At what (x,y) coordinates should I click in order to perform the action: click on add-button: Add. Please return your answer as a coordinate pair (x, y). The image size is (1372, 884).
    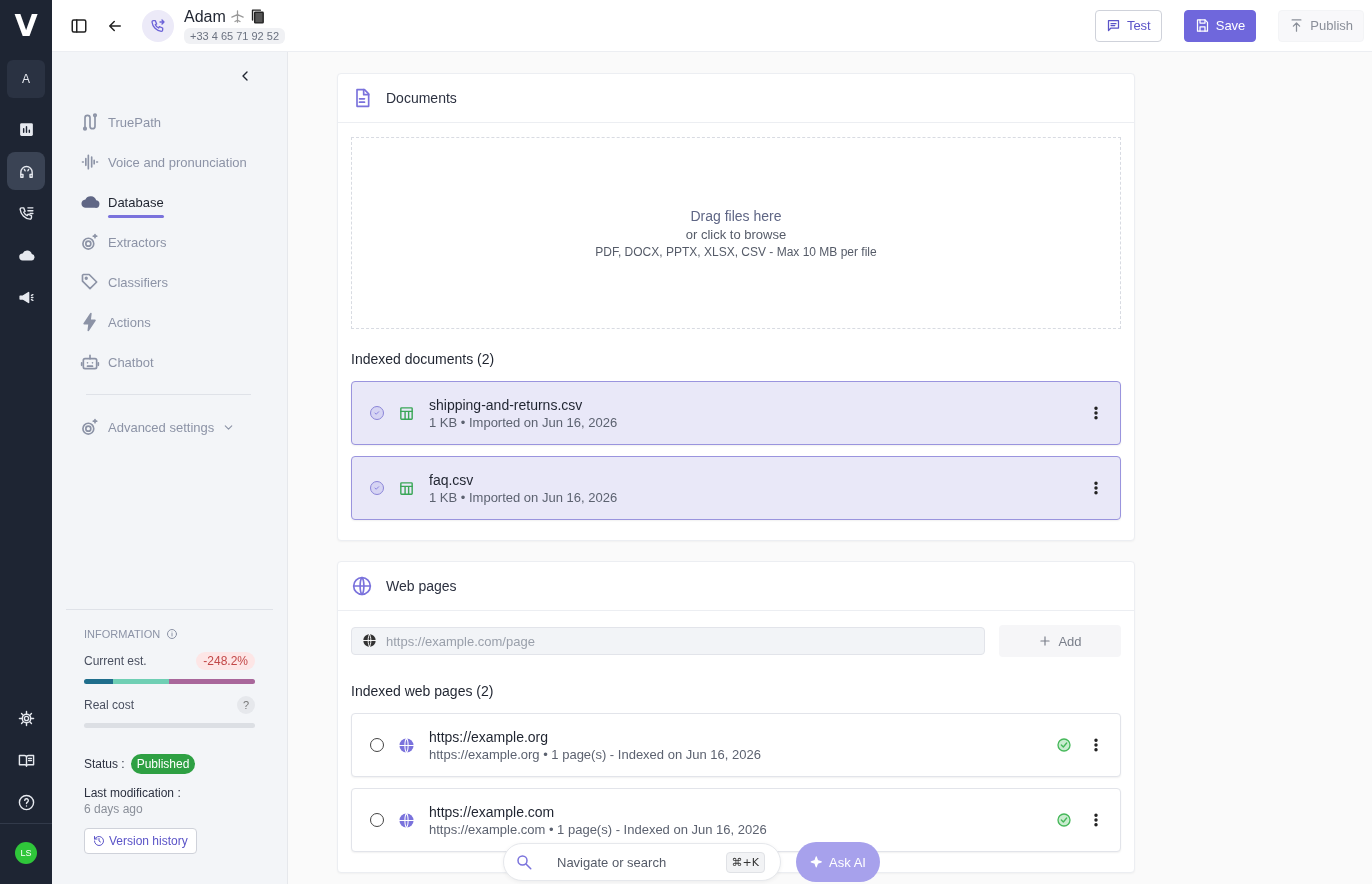
    Looking at the image, I should click on (1060, 641).